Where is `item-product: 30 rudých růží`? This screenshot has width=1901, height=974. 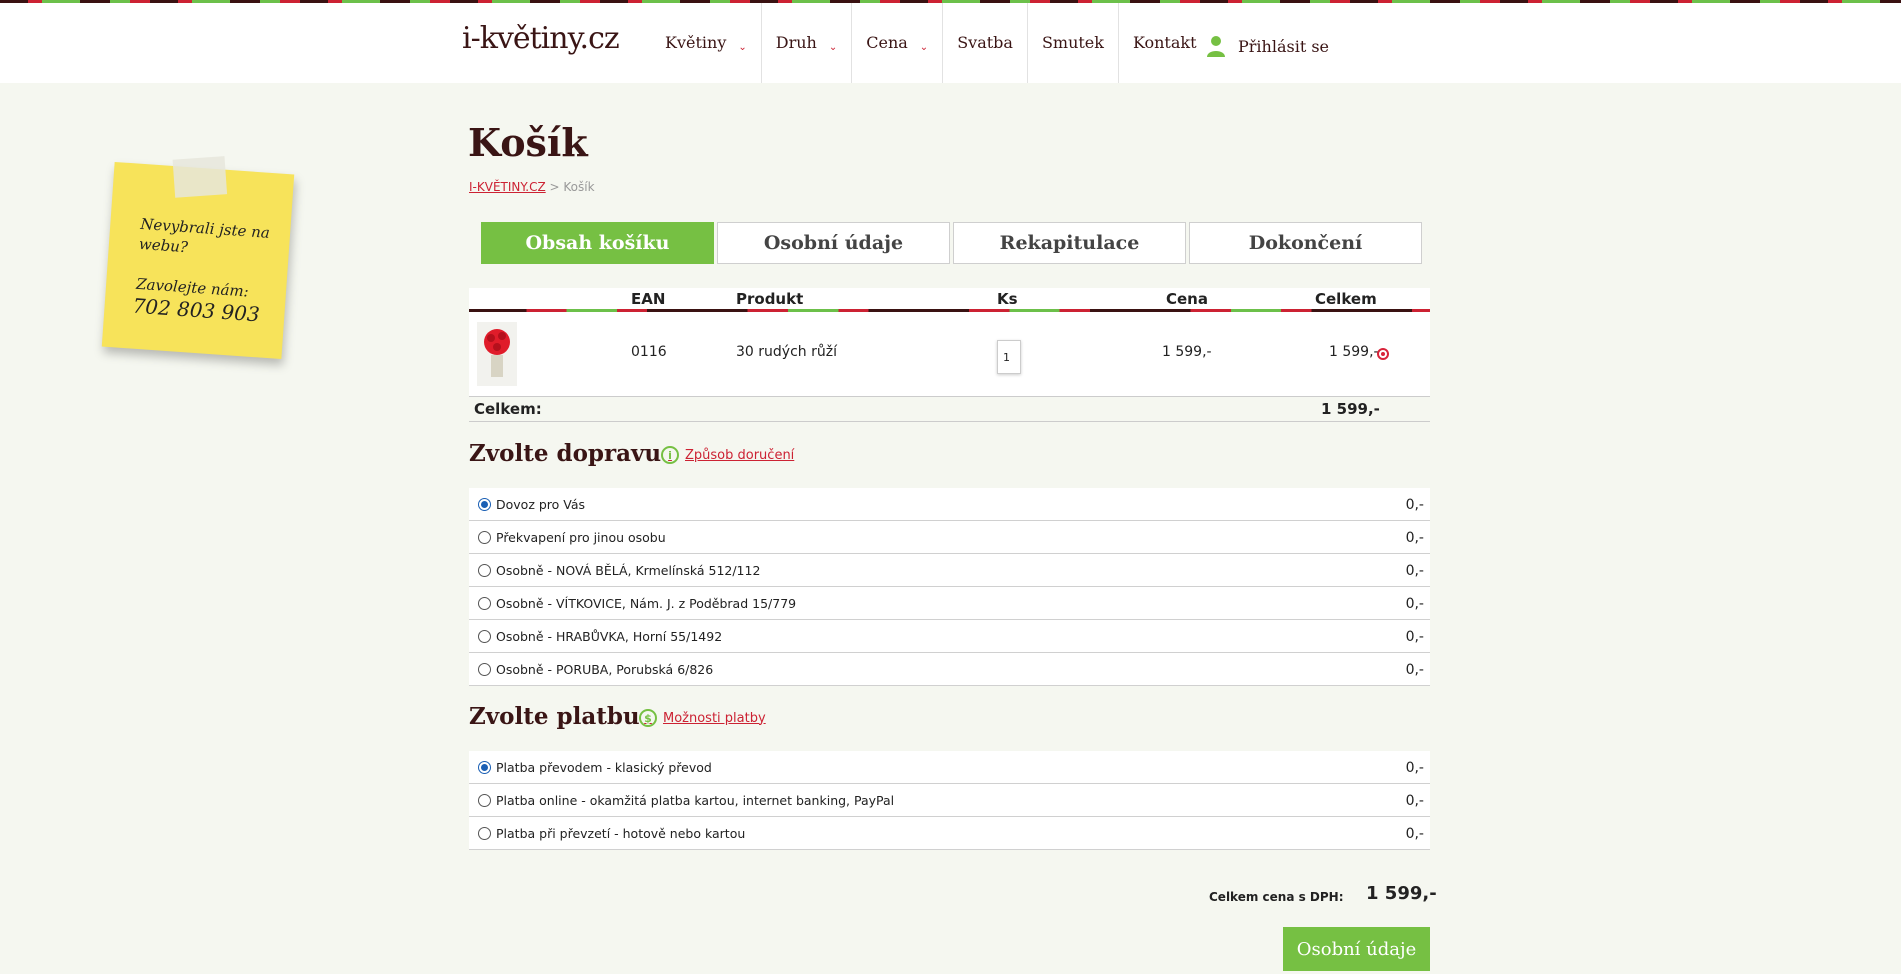 item-product: 30 rudých růží is located at coordinates (786, 352).